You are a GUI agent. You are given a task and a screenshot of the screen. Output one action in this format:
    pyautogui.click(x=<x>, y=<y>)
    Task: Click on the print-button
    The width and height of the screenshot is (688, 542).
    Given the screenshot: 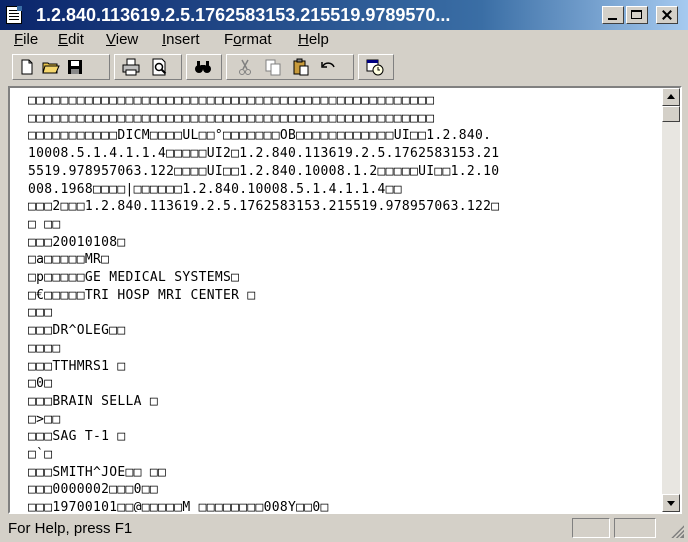 What is the action you would take?
    pyautogui.click(x=132, y=67)
    